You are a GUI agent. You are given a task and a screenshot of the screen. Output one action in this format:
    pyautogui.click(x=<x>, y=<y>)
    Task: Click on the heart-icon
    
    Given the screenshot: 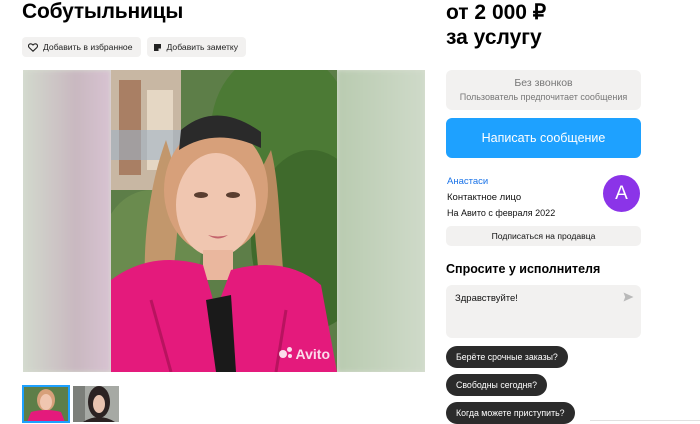 What is the action you would take?
    pyautogui.click(x=33, y=47)
    